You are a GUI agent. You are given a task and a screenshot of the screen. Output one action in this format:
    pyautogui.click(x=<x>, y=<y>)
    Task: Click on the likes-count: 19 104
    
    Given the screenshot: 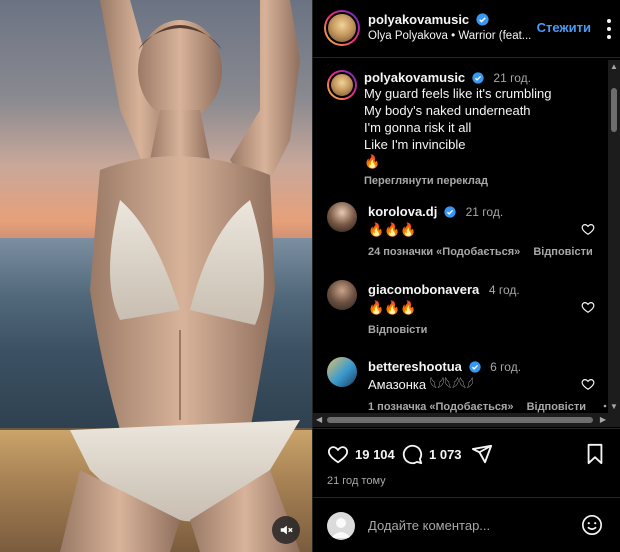 What is the action you would take?
    pyautogui.click(x=375, y=454)
    